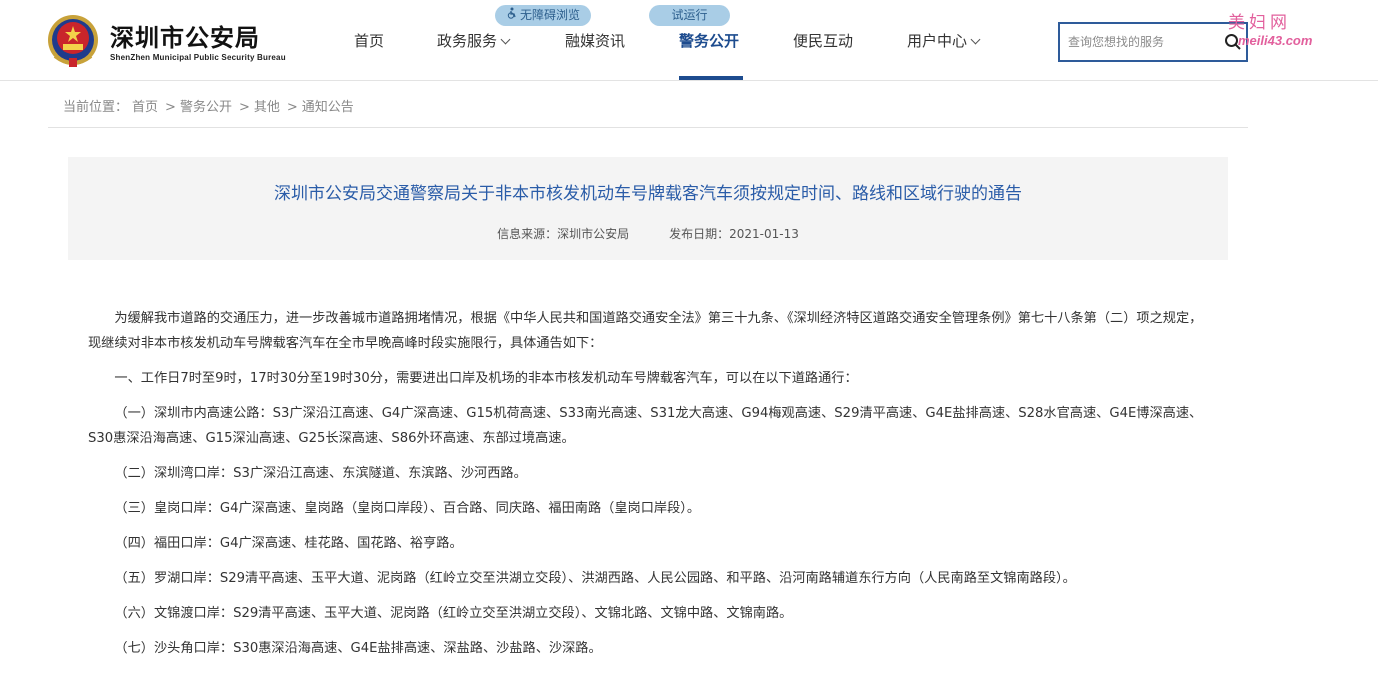 This screenshot has width=1378, height=675. Describe the element at coordinates (267, 107) in the screenshot. I see `breadcrumb-other: 其他` at that location.